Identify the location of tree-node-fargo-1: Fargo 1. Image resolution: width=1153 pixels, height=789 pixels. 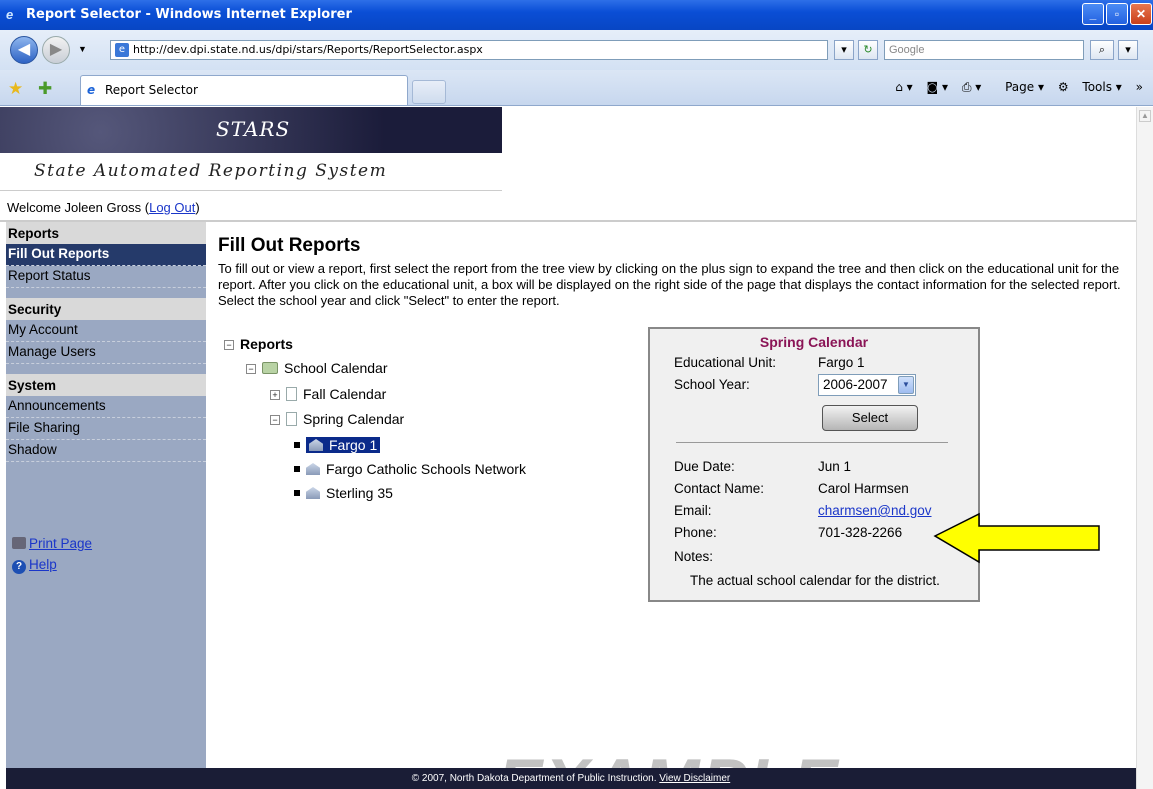
(337, 445).